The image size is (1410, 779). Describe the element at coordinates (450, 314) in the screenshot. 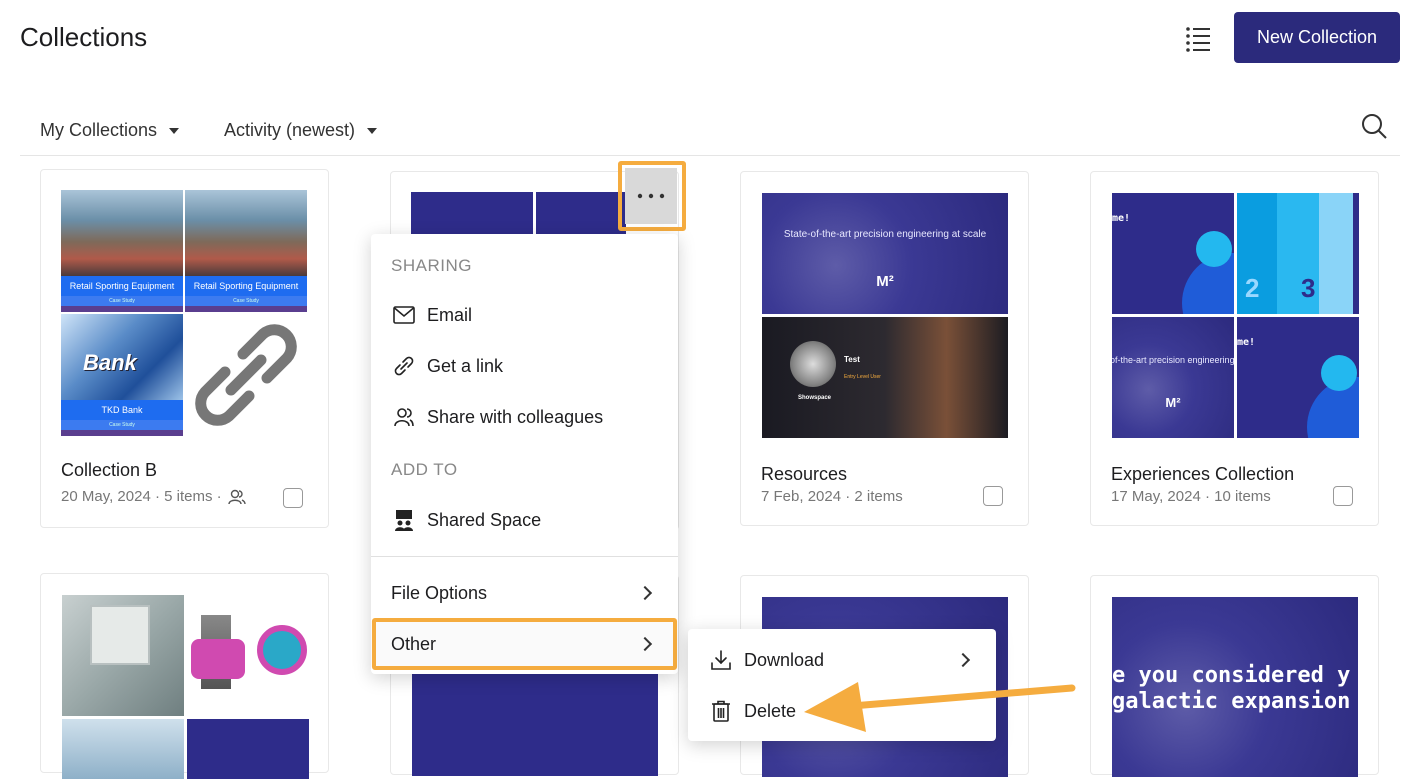

I see `menu-item-label: Email` at that location.